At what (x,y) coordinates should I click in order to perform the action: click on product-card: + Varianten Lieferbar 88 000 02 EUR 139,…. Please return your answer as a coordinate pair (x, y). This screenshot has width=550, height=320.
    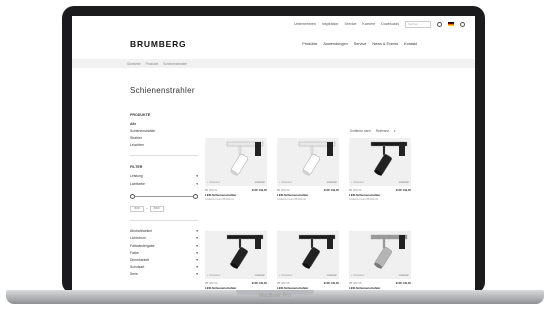
    Looking at the image, I should click on (308, 169).